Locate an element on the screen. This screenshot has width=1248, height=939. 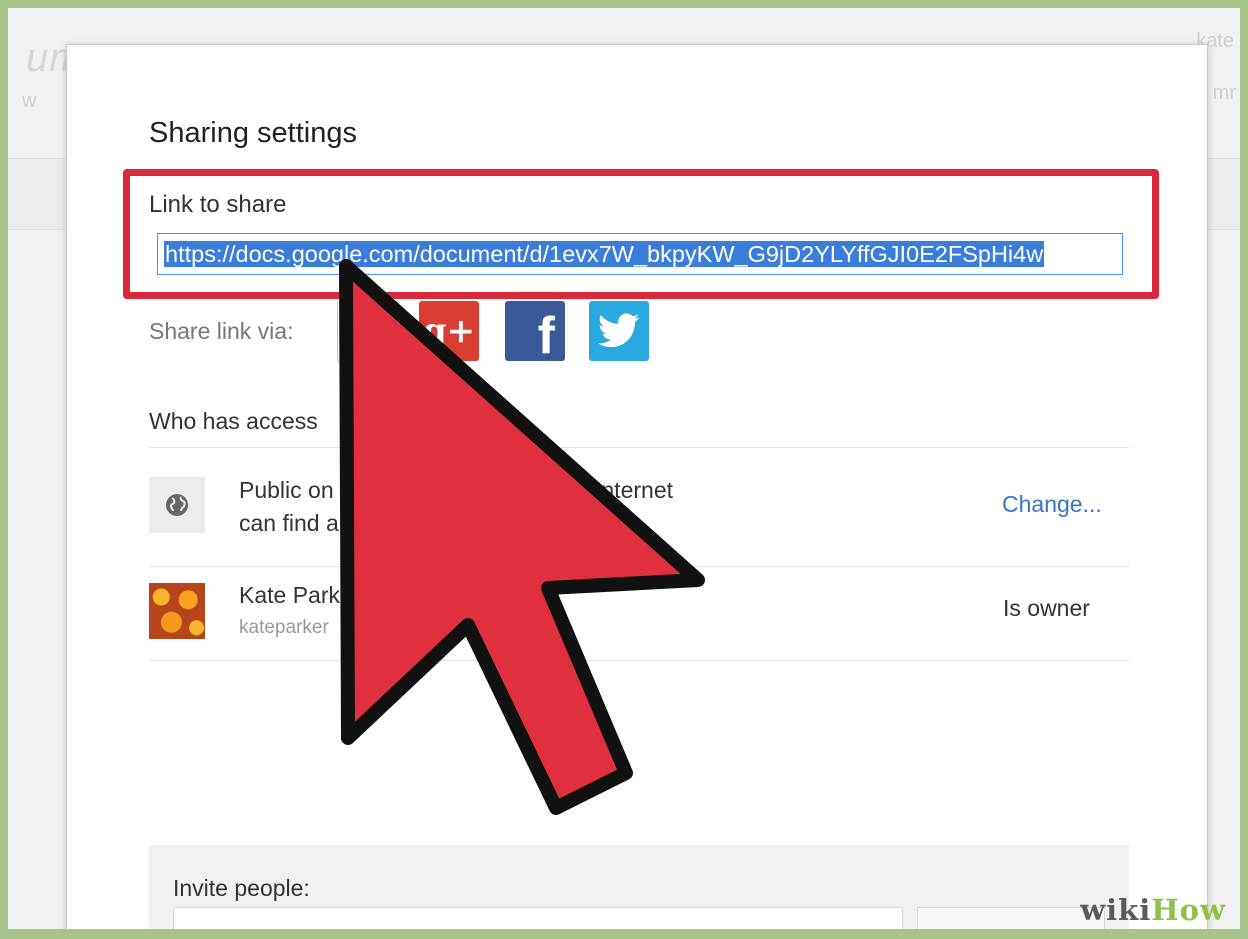
public-access-line1: Public on is located at coordinates (286, 490).